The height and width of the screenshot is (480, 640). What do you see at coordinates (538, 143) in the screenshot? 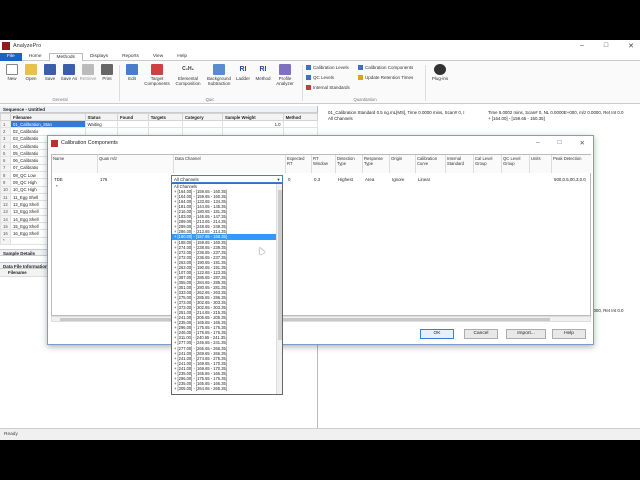
I see `dialog-minimize-icon: –` at bounding box center [538, 143].